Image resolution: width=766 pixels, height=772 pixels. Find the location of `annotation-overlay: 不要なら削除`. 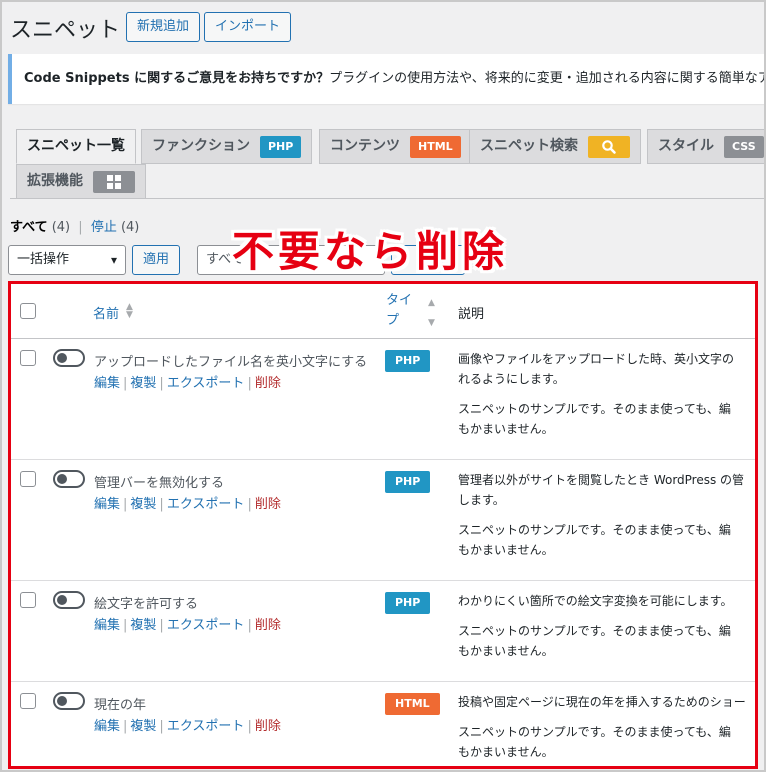

annotation-overlay: 不要なら削除 is located at coordinates (370, 251).